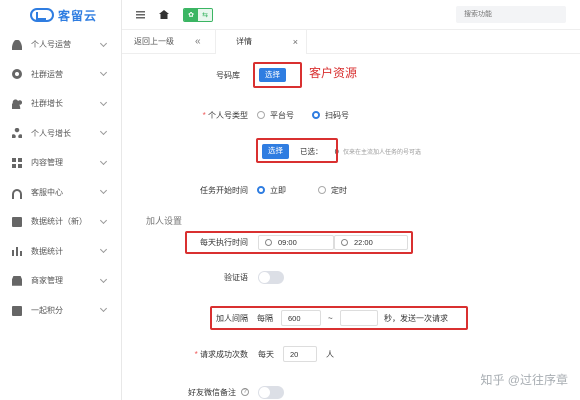 The image size is (580, 400). I want to click on account-type-label-text: 个人号类型, so click(228, 115).